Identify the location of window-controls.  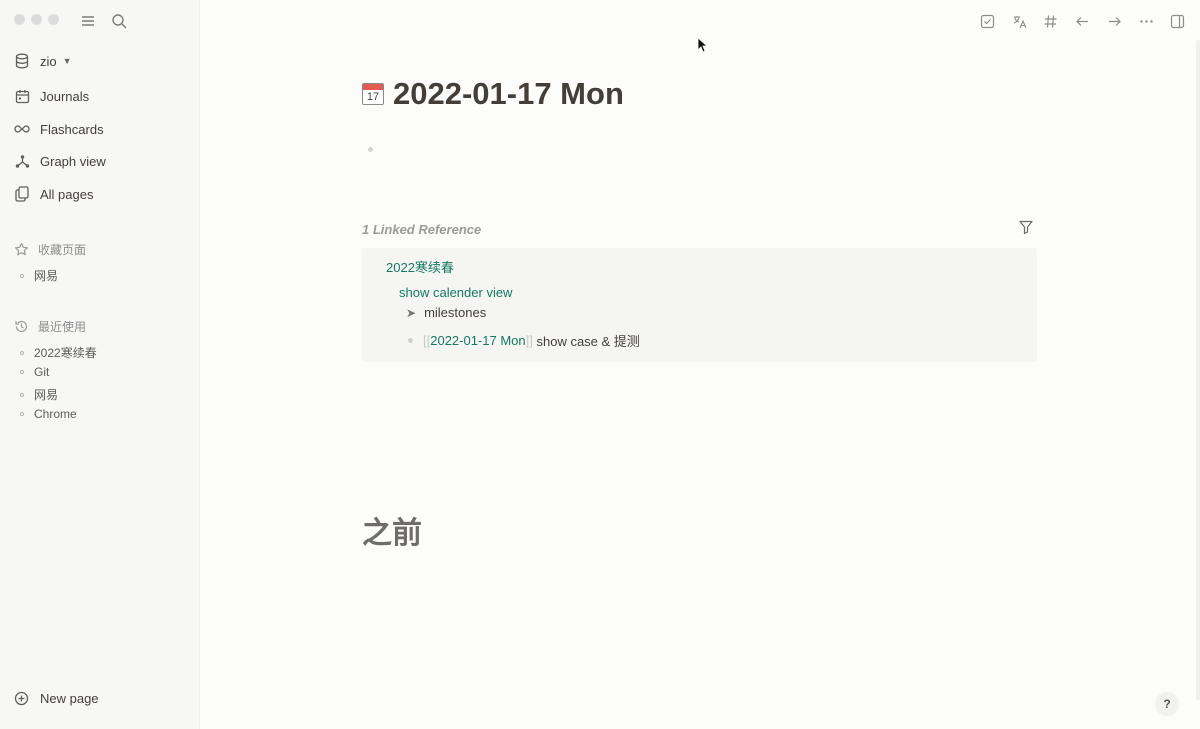
(36, 19).